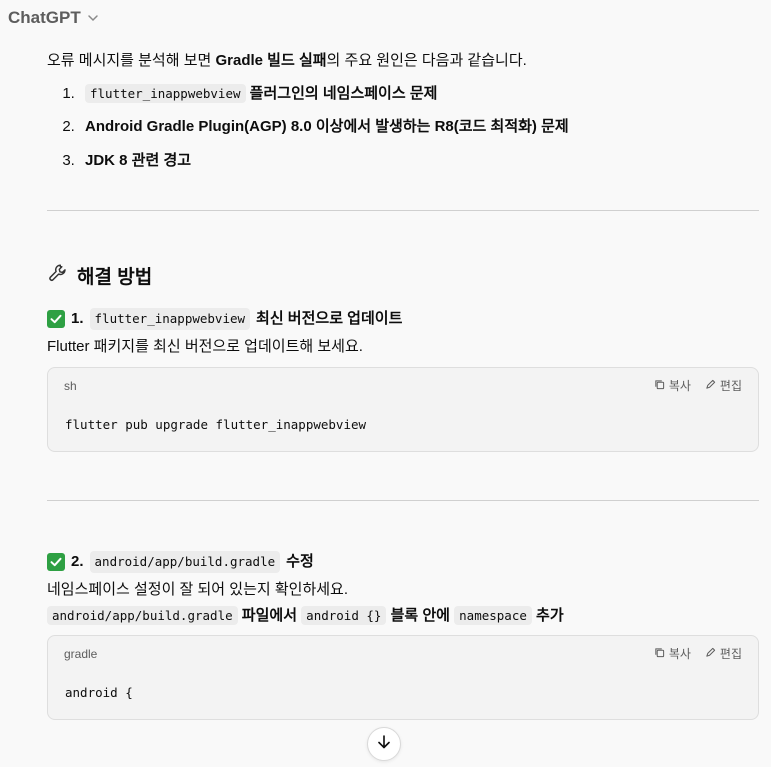  I want to click on scroll-down-button, so click(384, 744).